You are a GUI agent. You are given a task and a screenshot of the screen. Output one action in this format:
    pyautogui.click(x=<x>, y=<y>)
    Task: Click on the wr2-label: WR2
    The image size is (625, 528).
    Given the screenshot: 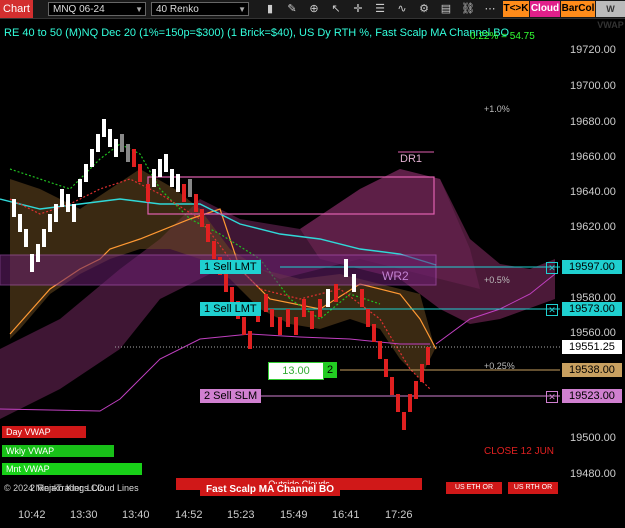 What is the action you would take?
    pyautogui.click(x=395, y=276)
    